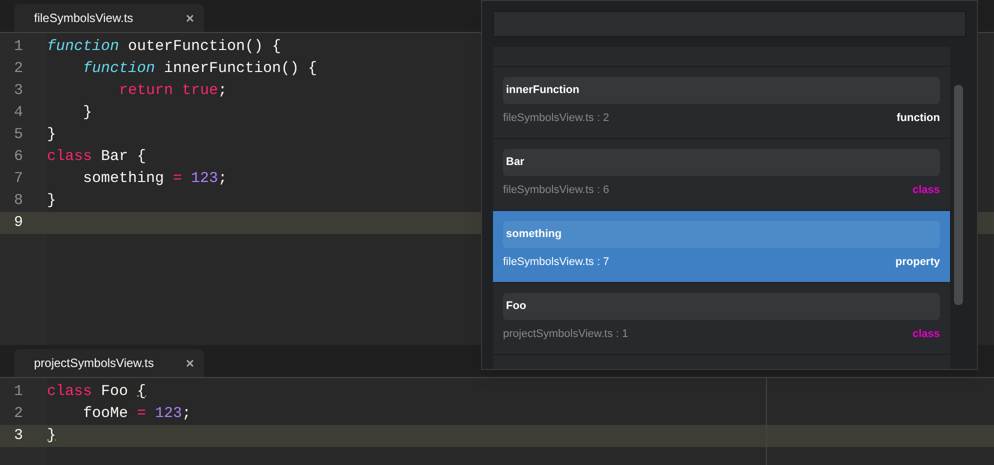 This screenshot has height=465, width=994. Describe the element at coordinates (109, 363) in the screenshot. I see `file-tab: projectSymbolsView.ts ×` at that location.